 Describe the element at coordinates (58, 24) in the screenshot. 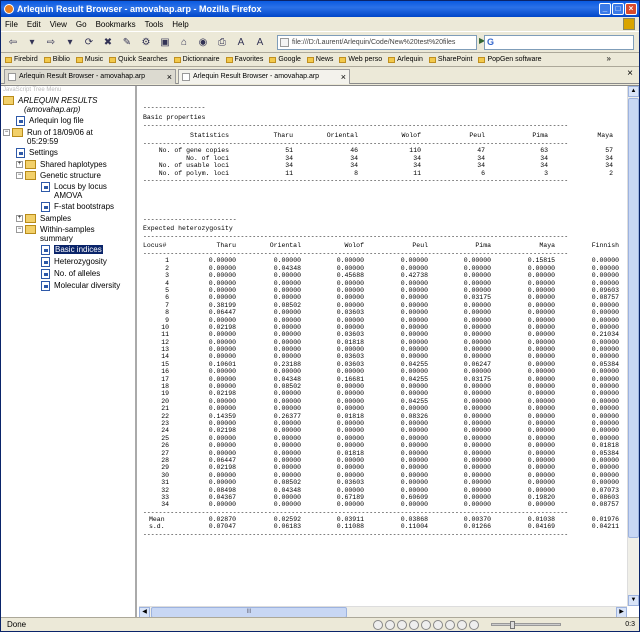

I see `menu-view: View` at that location.